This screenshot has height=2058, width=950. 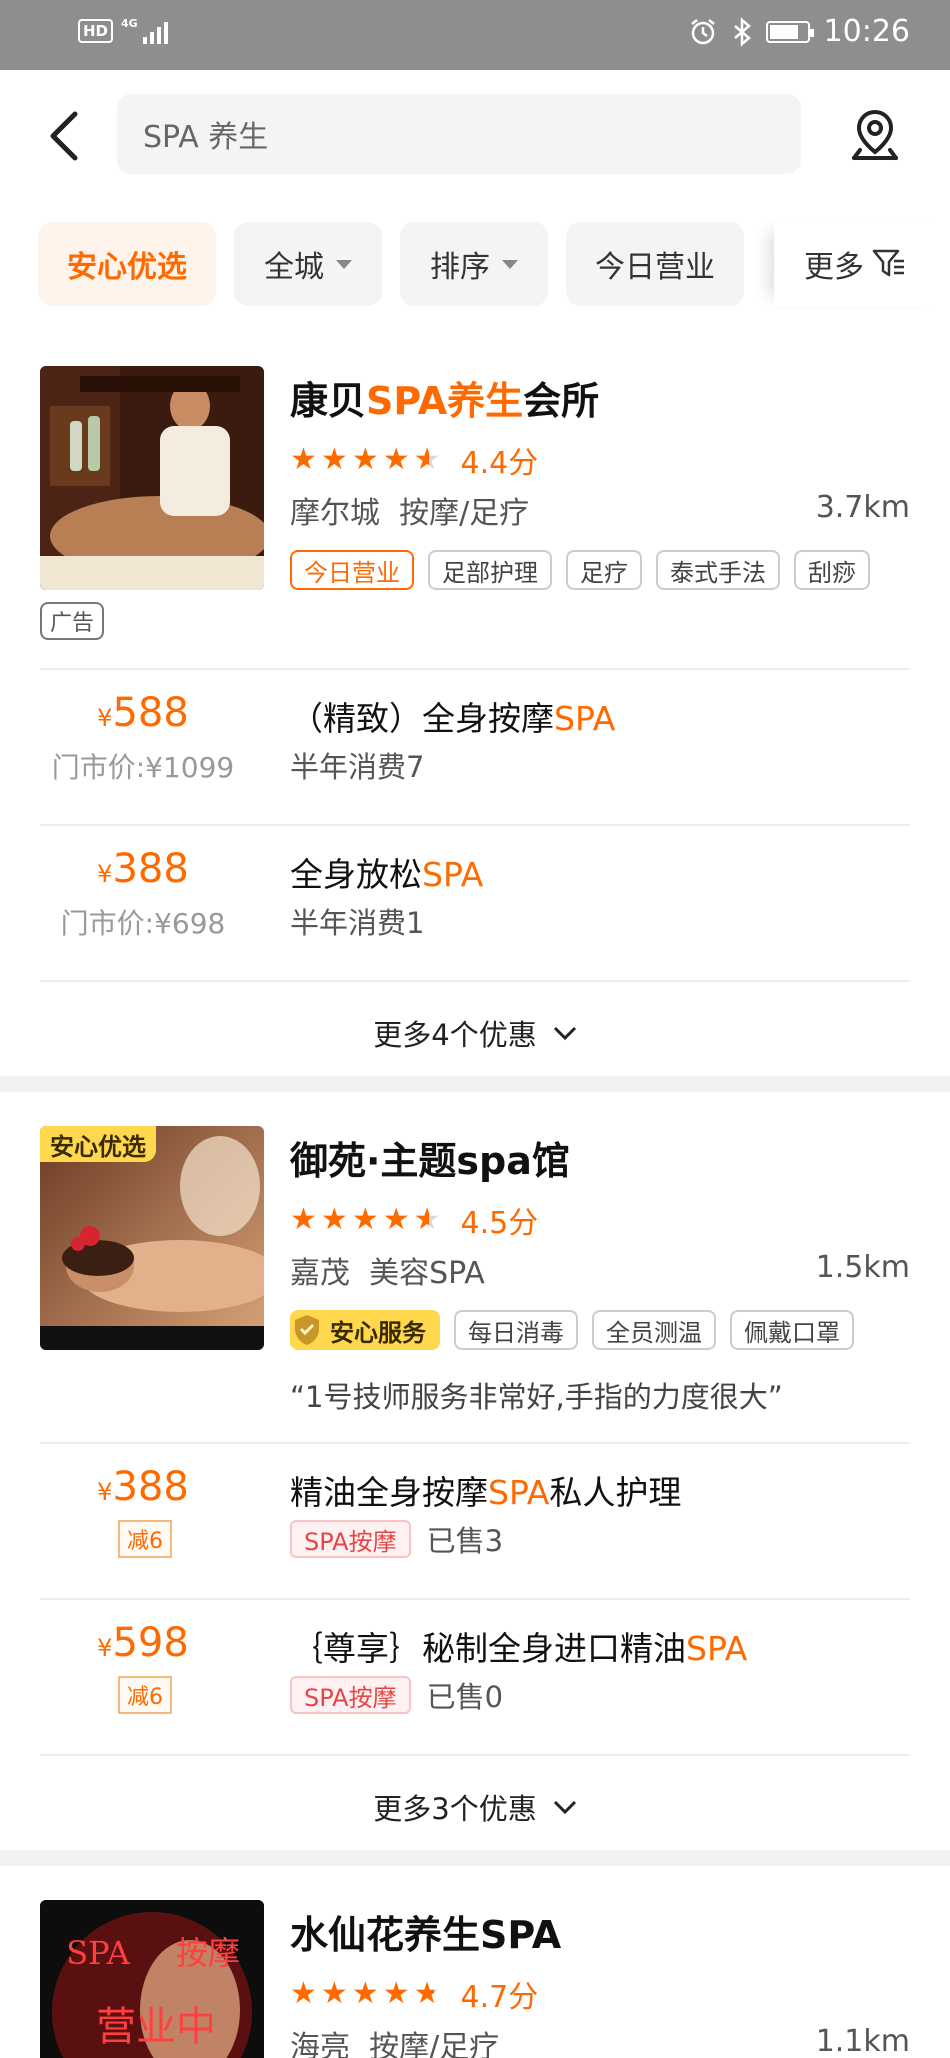 What do you see at coordinates (862, 1267) in the screenshot?
I see `shop-distance: 1.5km` at bounding box center [862, 1267].